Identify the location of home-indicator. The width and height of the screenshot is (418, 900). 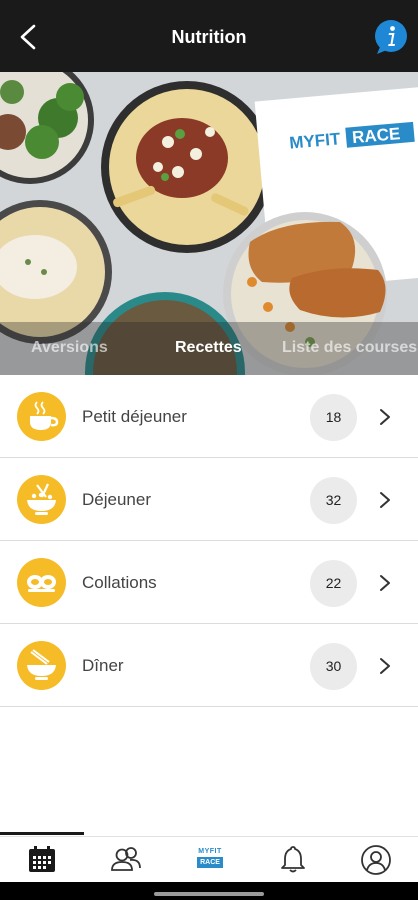
(209, 894).